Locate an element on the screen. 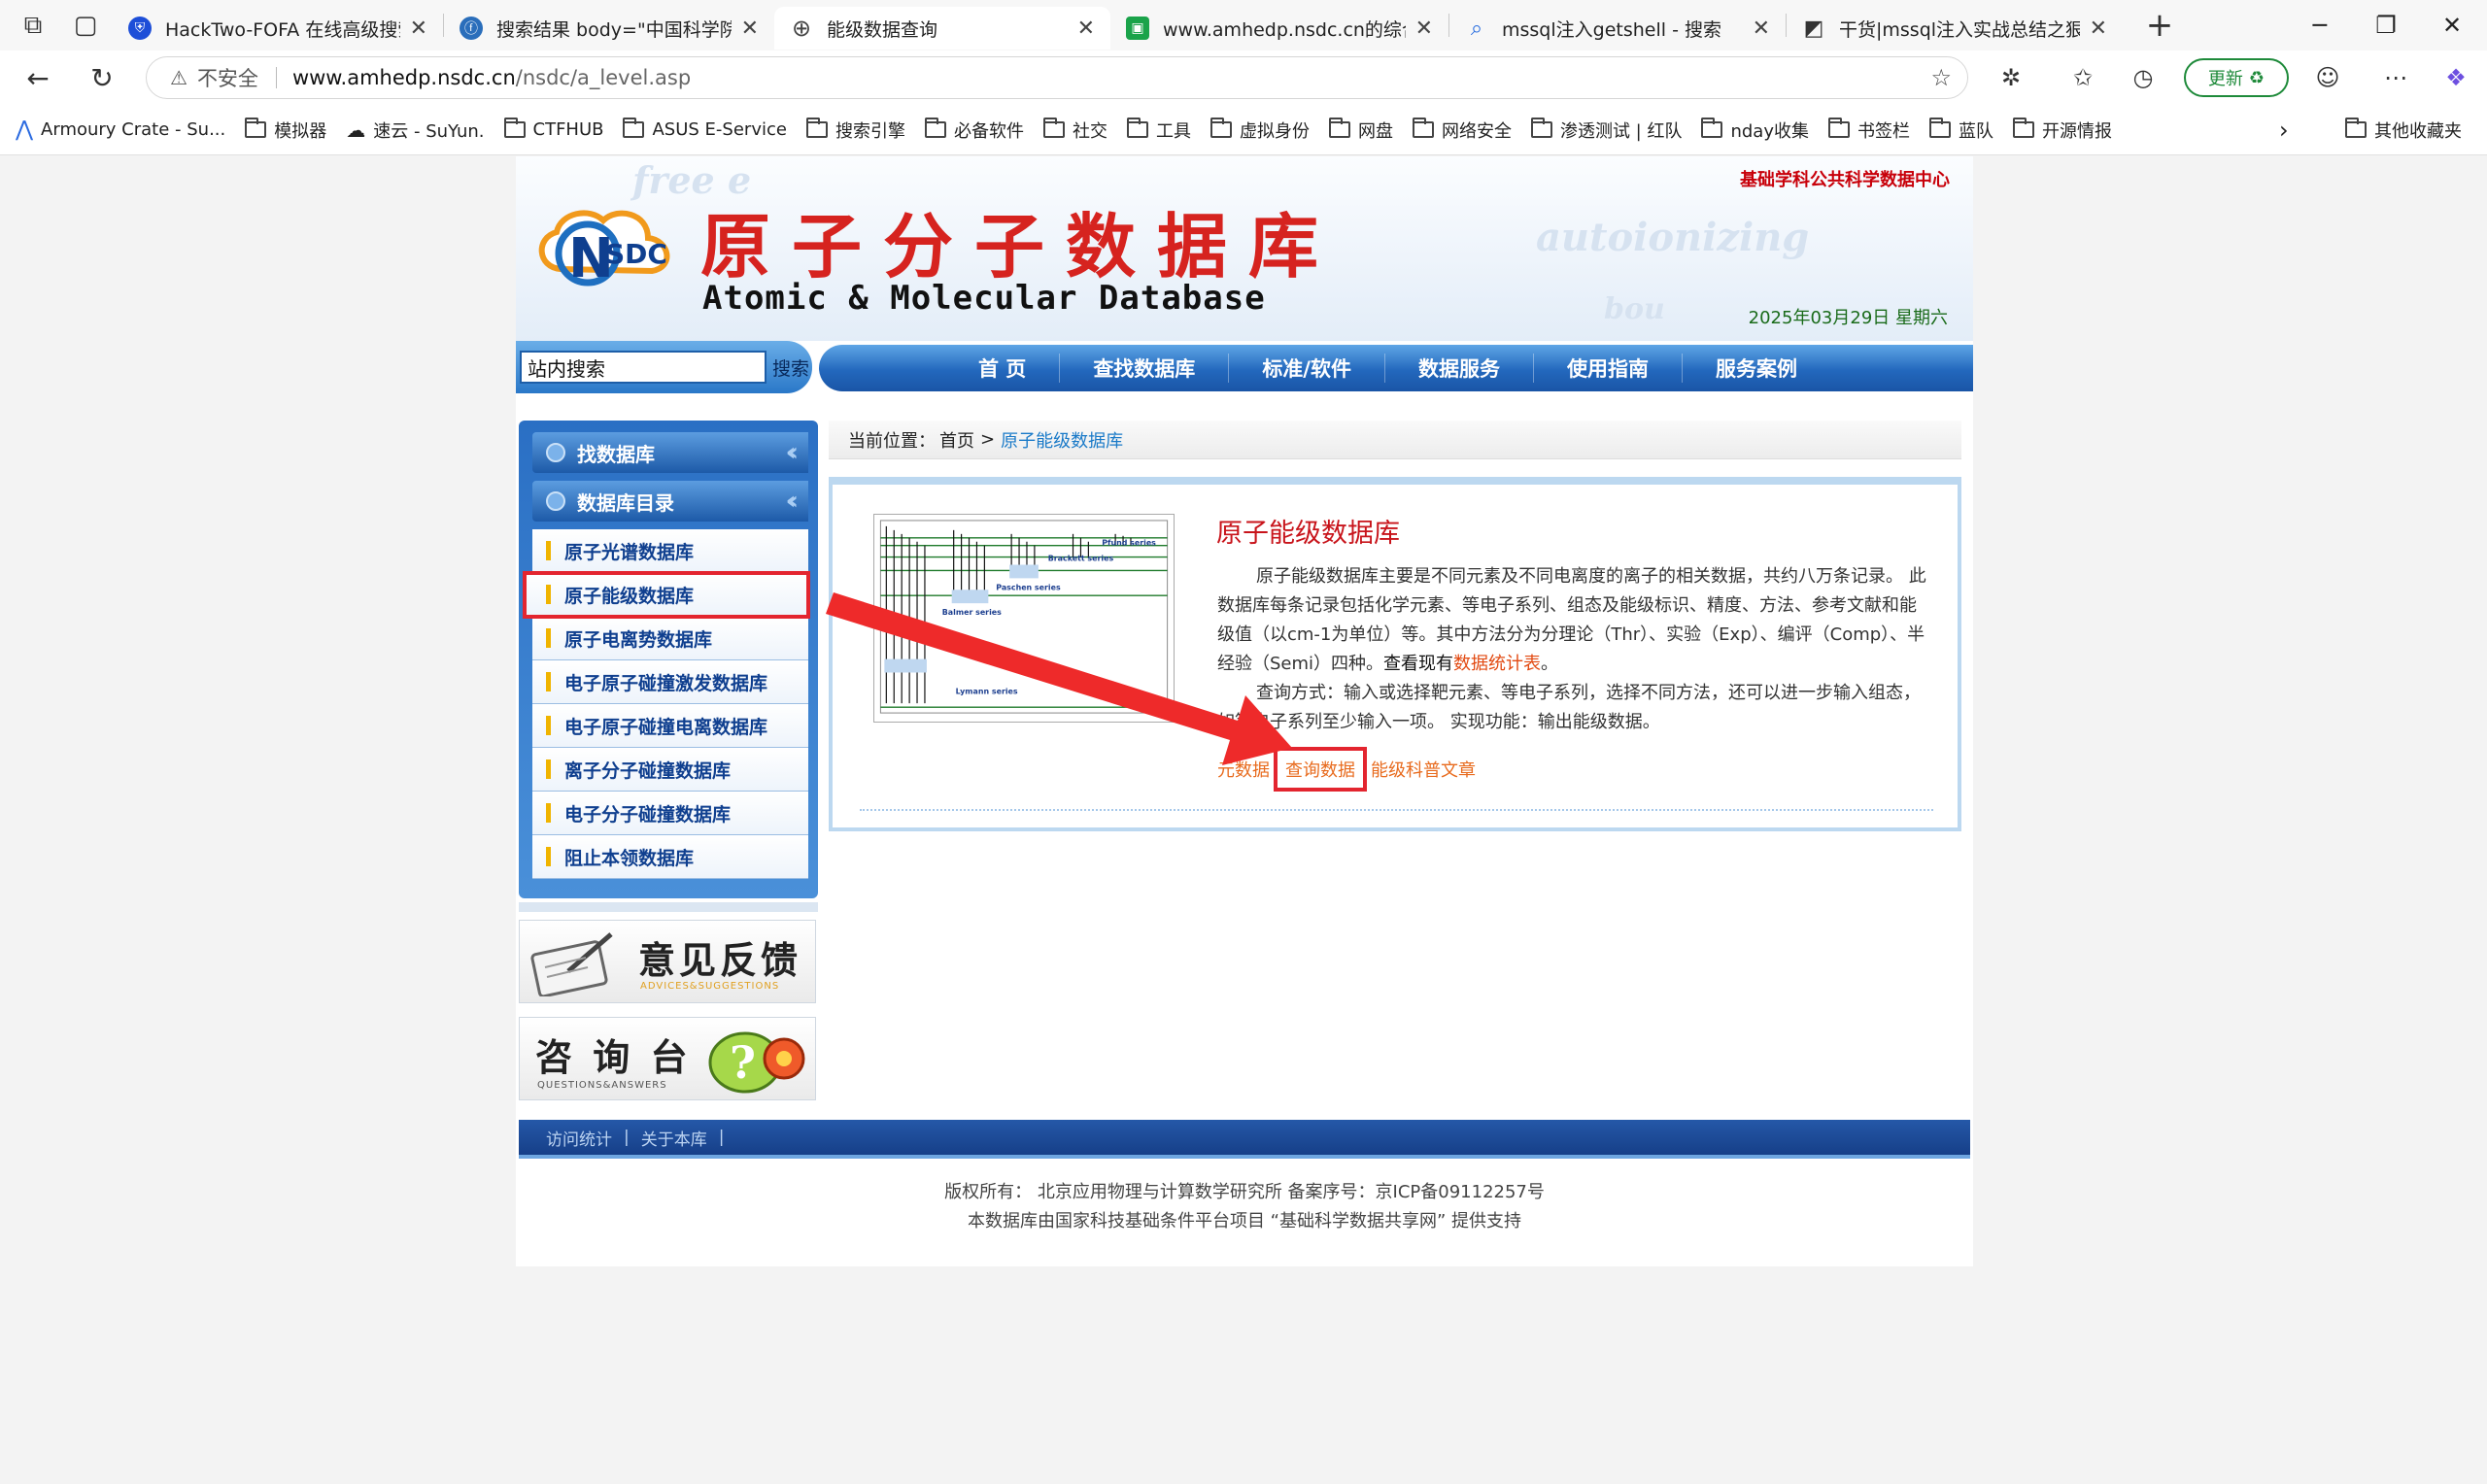  tab-mssql-article: ◩ 干货|mssql注入实战总结之狠快 ✕ is located at coordinates (1955, 28).